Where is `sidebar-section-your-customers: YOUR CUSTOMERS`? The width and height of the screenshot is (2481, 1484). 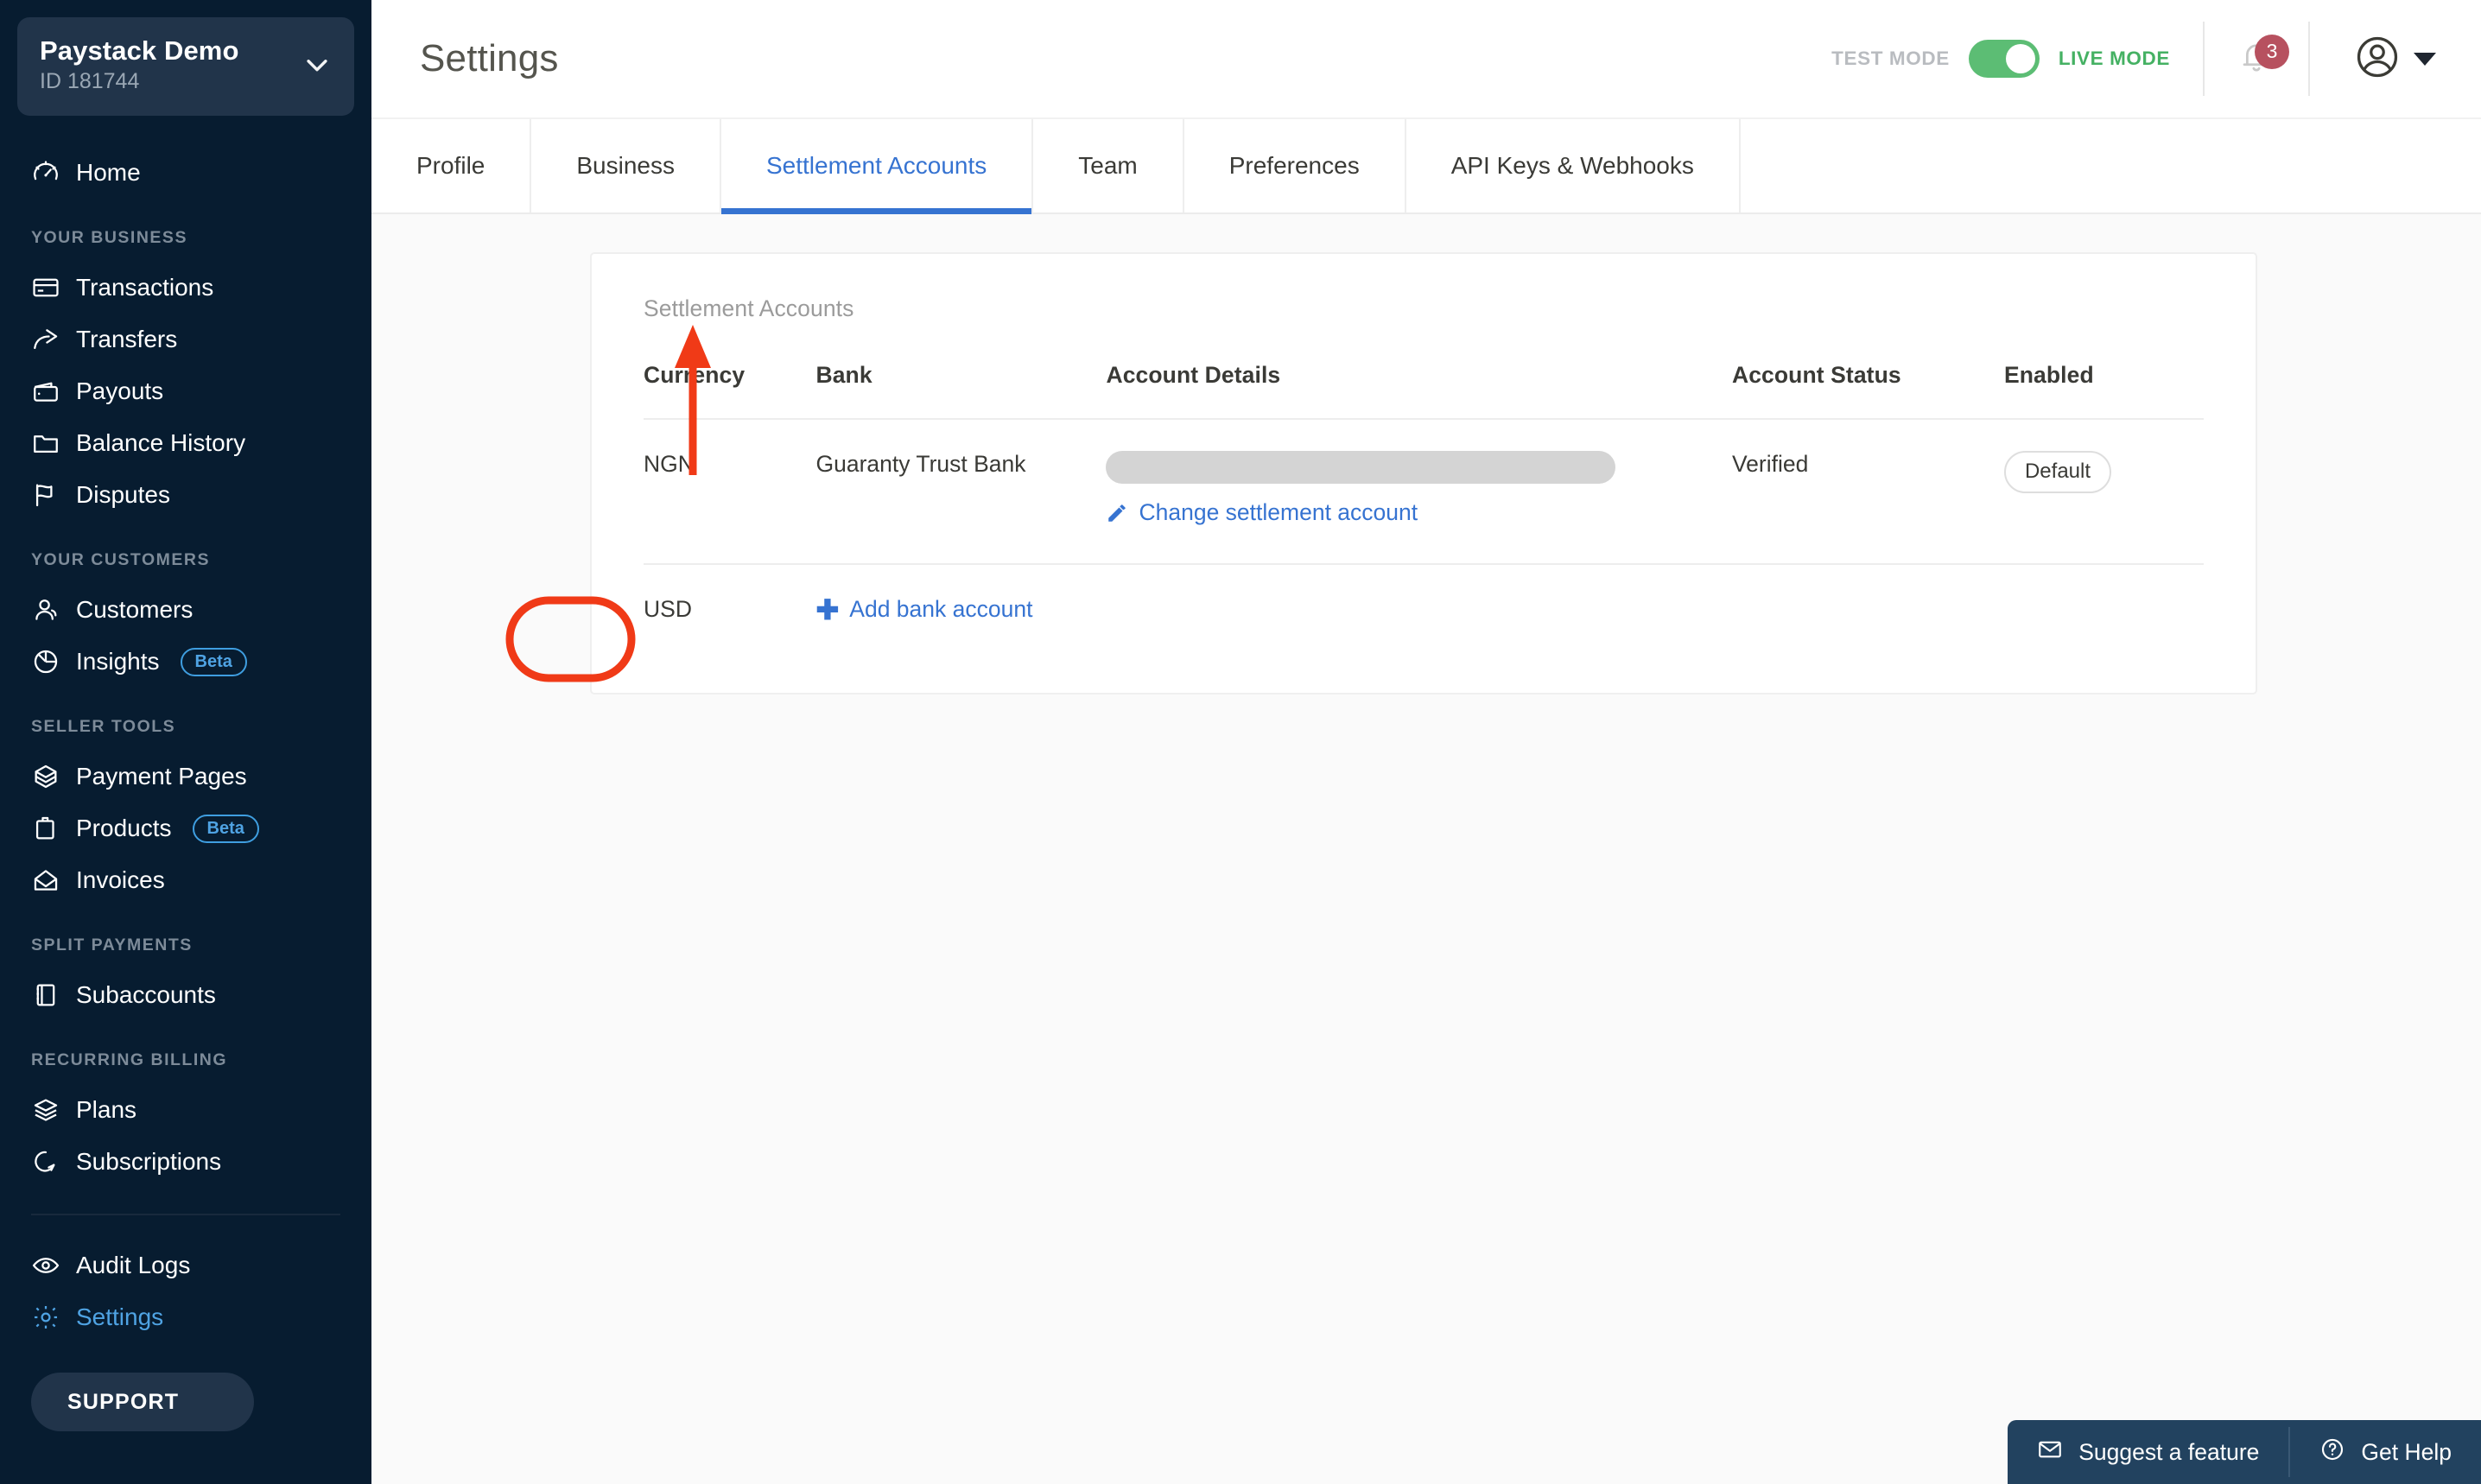
sidebar-section-your-customers: YOUR CUSTOMERS is located at coordinates (120, 560).